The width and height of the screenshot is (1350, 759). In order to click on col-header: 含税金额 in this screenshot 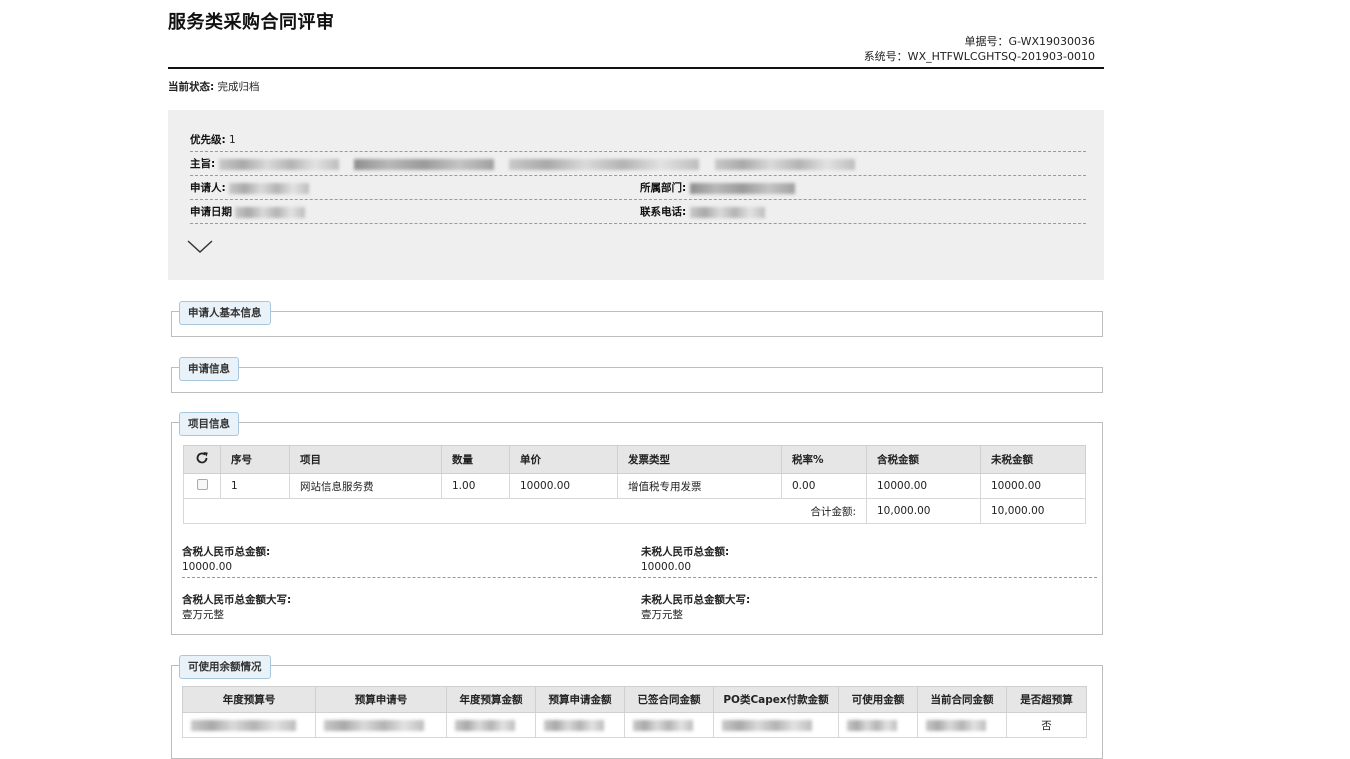, I will do `click(923, 459)`.